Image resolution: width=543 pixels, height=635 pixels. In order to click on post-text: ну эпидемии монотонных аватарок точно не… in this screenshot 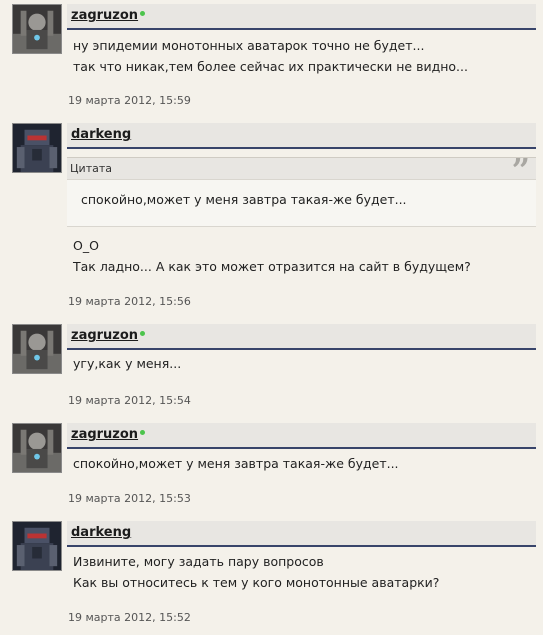, I will do `click(303, 56)`.